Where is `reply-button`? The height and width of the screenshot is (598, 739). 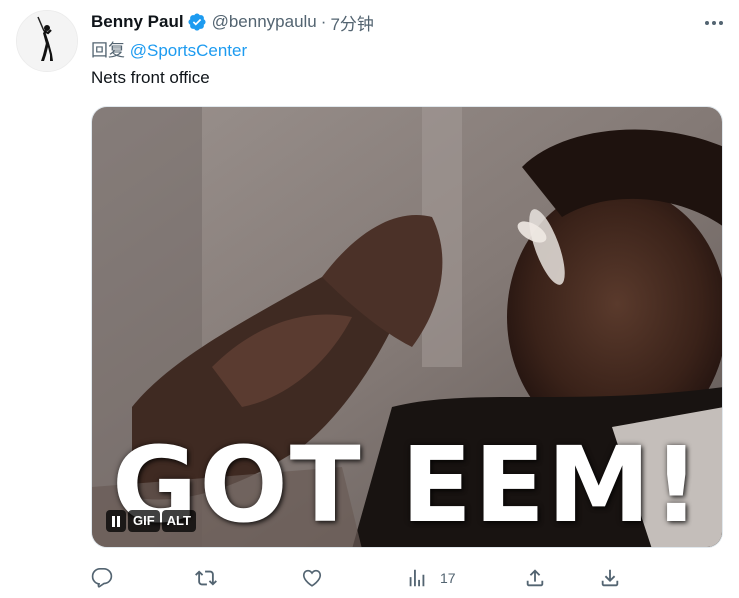 reply-button is located at coordinates (102, 578).